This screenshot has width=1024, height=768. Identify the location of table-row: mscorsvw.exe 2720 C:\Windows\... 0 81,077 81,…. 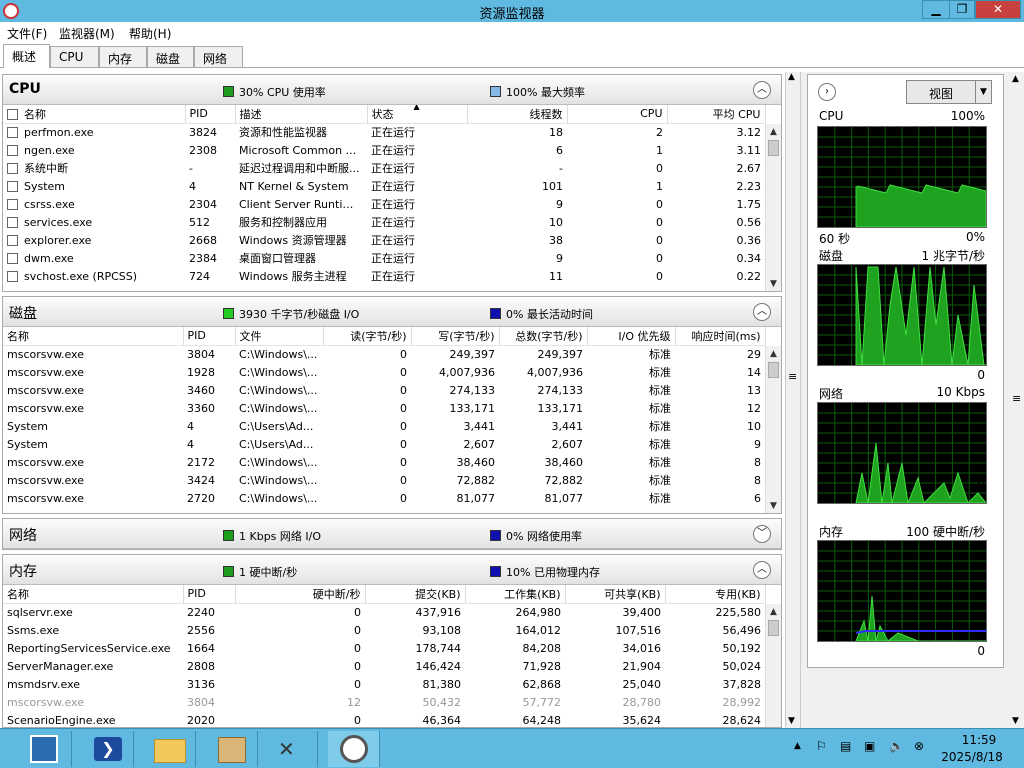
(384, 498).